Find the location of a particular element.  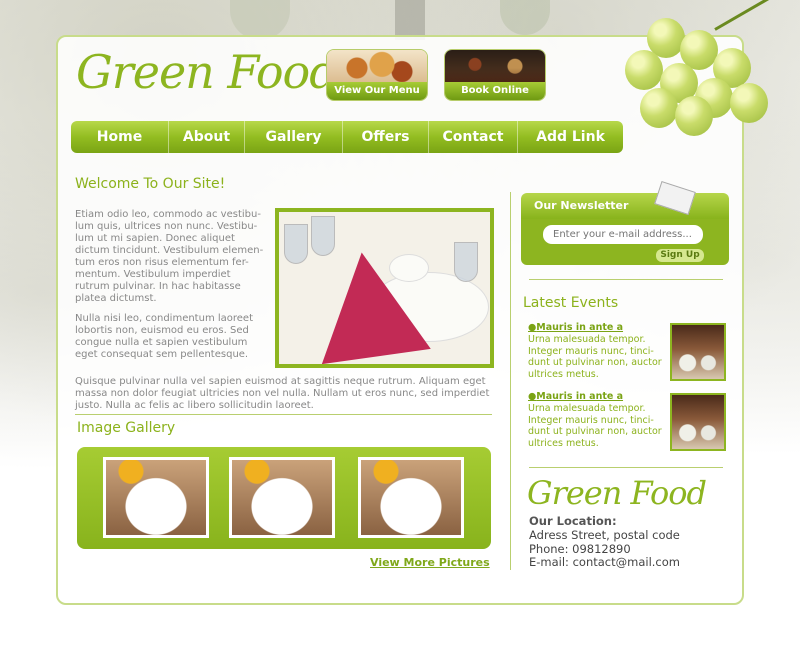

nav-offers: Offers is located at coordinates (386, 137).